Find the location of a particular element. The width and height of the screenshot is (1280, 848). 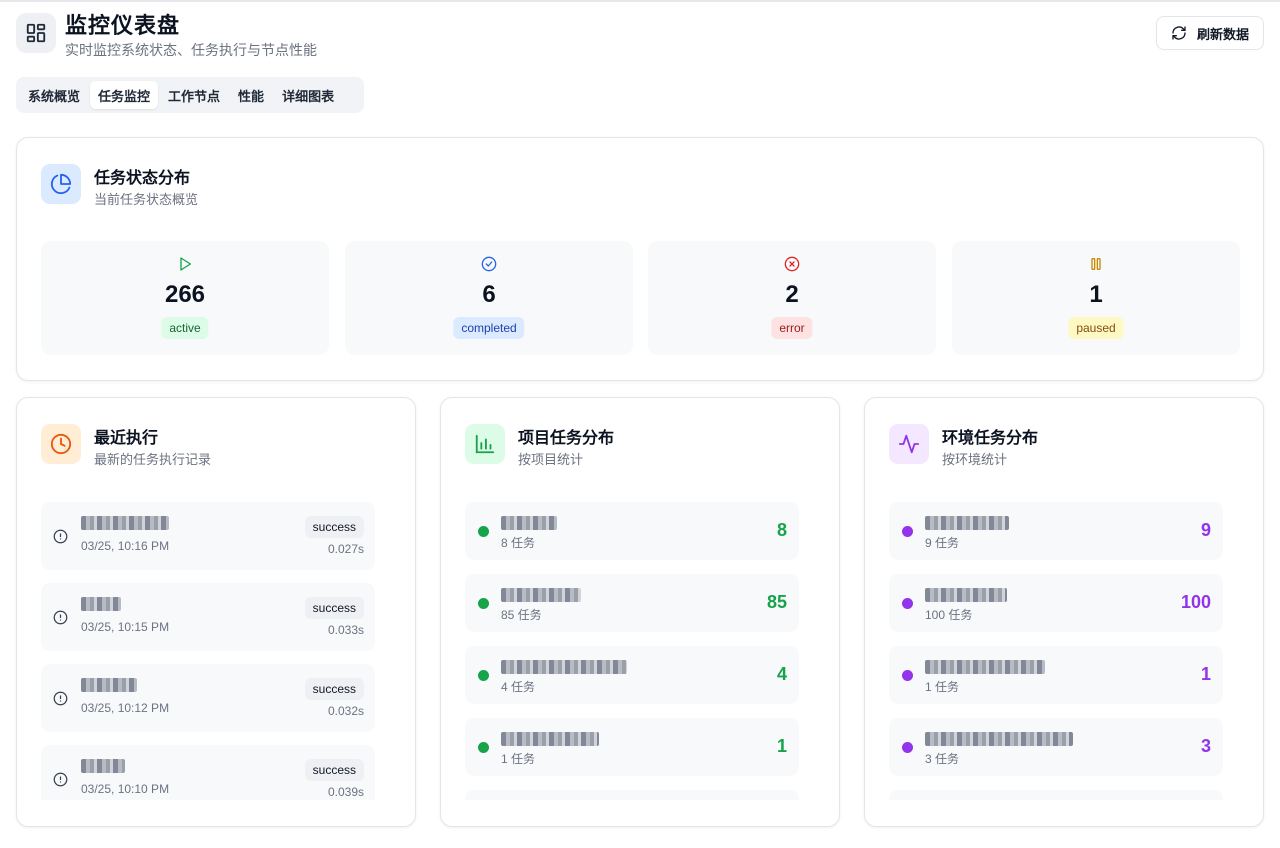

tab-worker-nodes: 工作节点 is located at coordinates (194, 95).